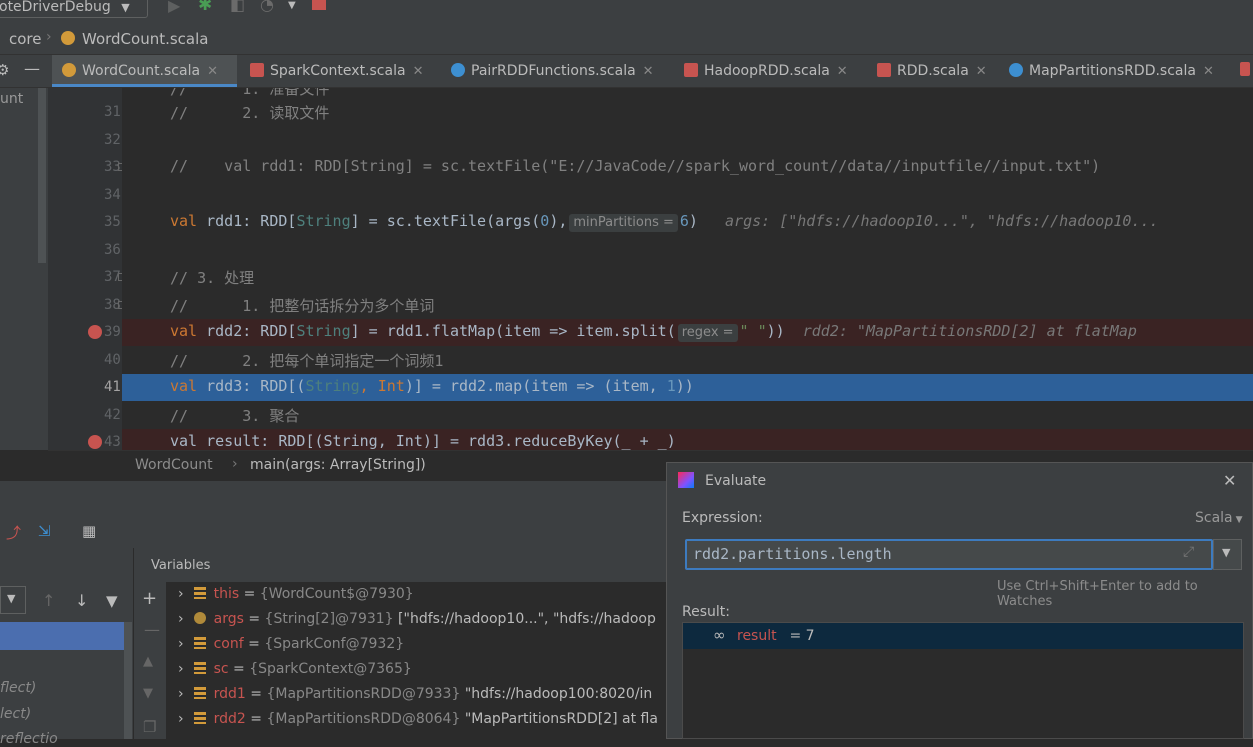 The image size is (1253, 747). Describe the element at coordinates (559, 719) in the screenshot. I see `variable-value: "MapPartitionsRDD[2] at fla` at that location.